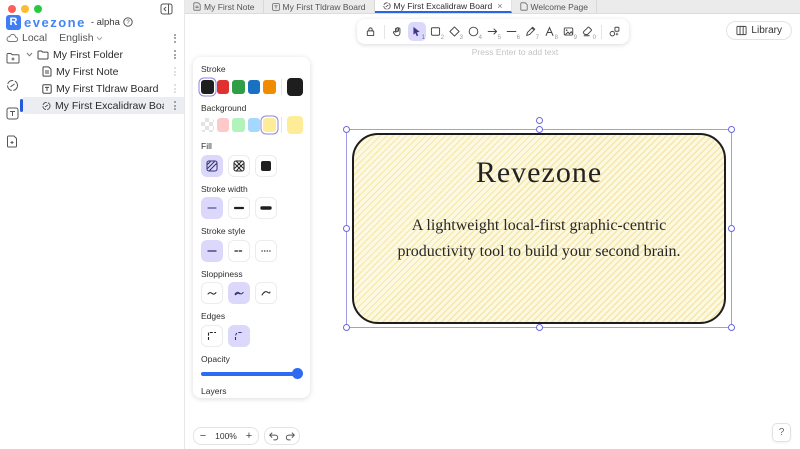  Describe the element at coordinates (102, 105) in the screenshot. I see `tree-item-excalidraw: My First Excalidraw Board` at that location.